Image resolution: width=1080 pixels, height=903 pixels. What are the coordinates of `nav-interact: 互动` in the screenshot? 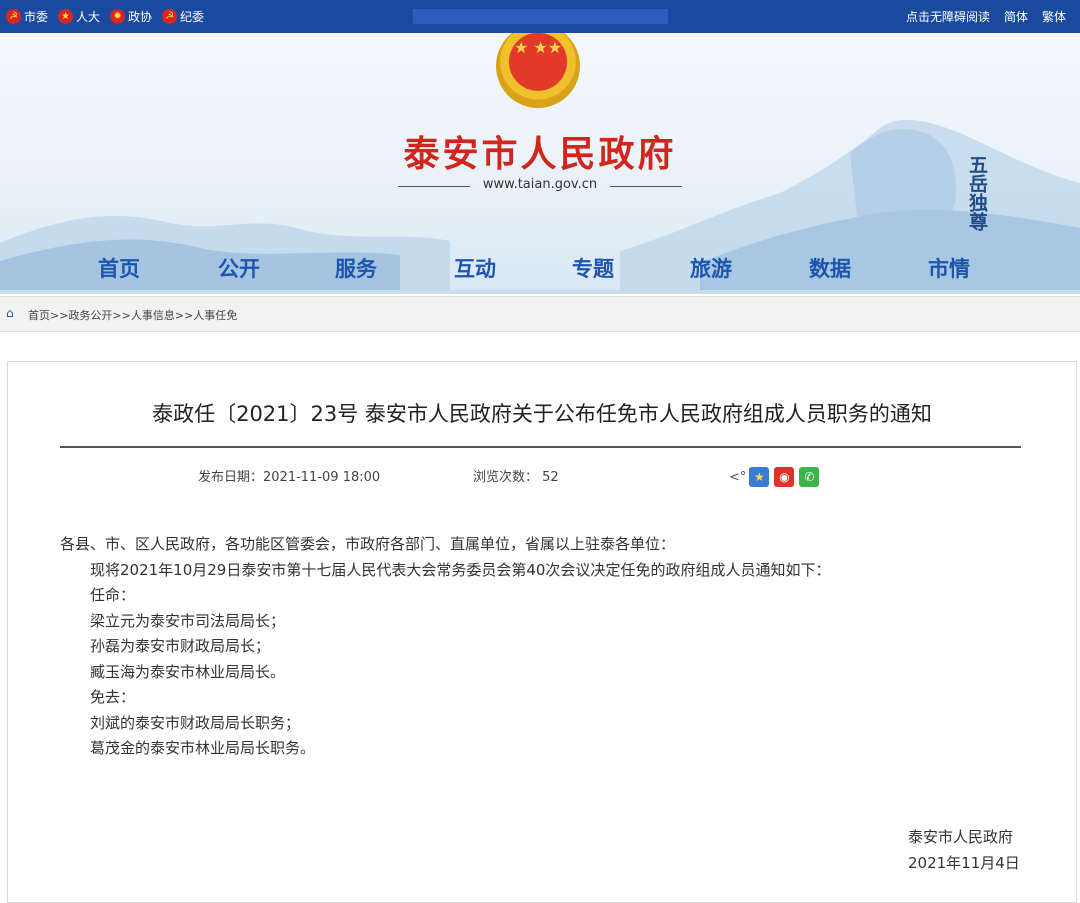 It's located at (475, 268).